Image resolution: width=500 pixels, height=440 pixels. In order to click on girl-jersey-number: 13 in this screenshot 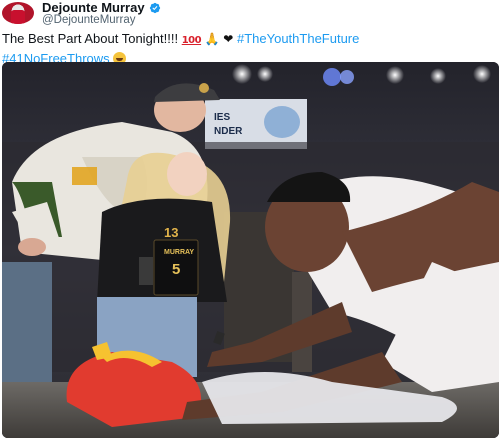, I will do `click(171, 232)`.